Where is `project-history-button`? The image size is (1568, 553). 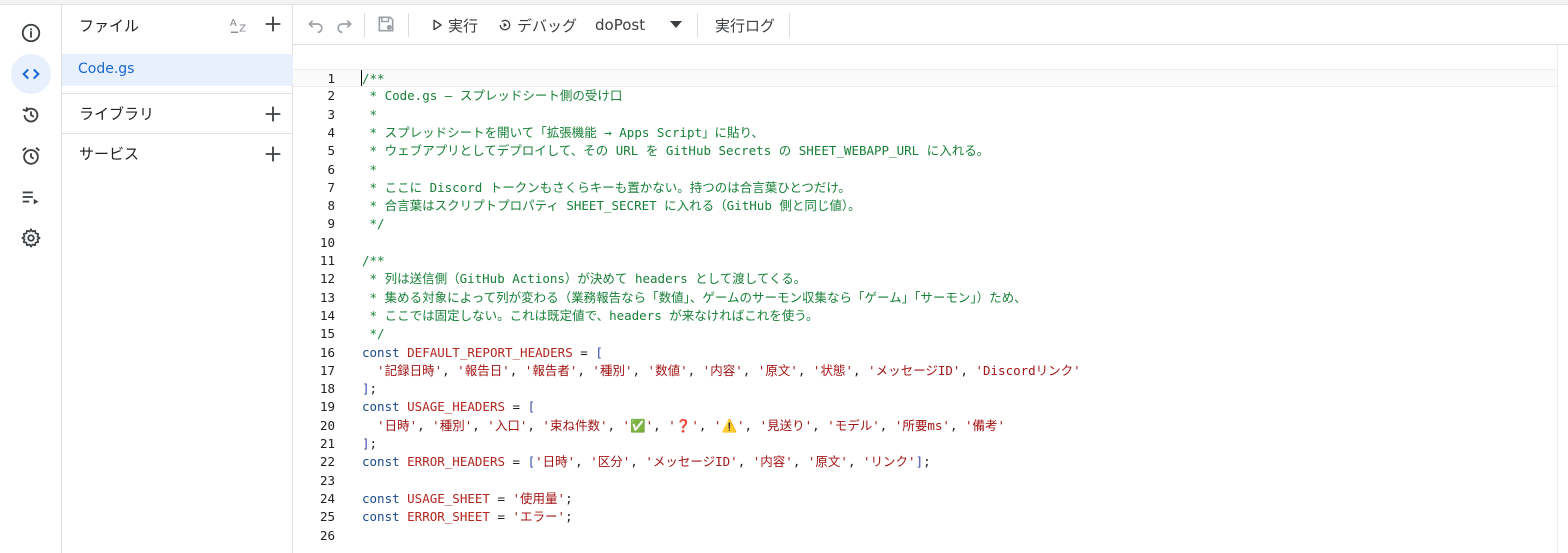 project-history-button is located at coordinates (31, 115).